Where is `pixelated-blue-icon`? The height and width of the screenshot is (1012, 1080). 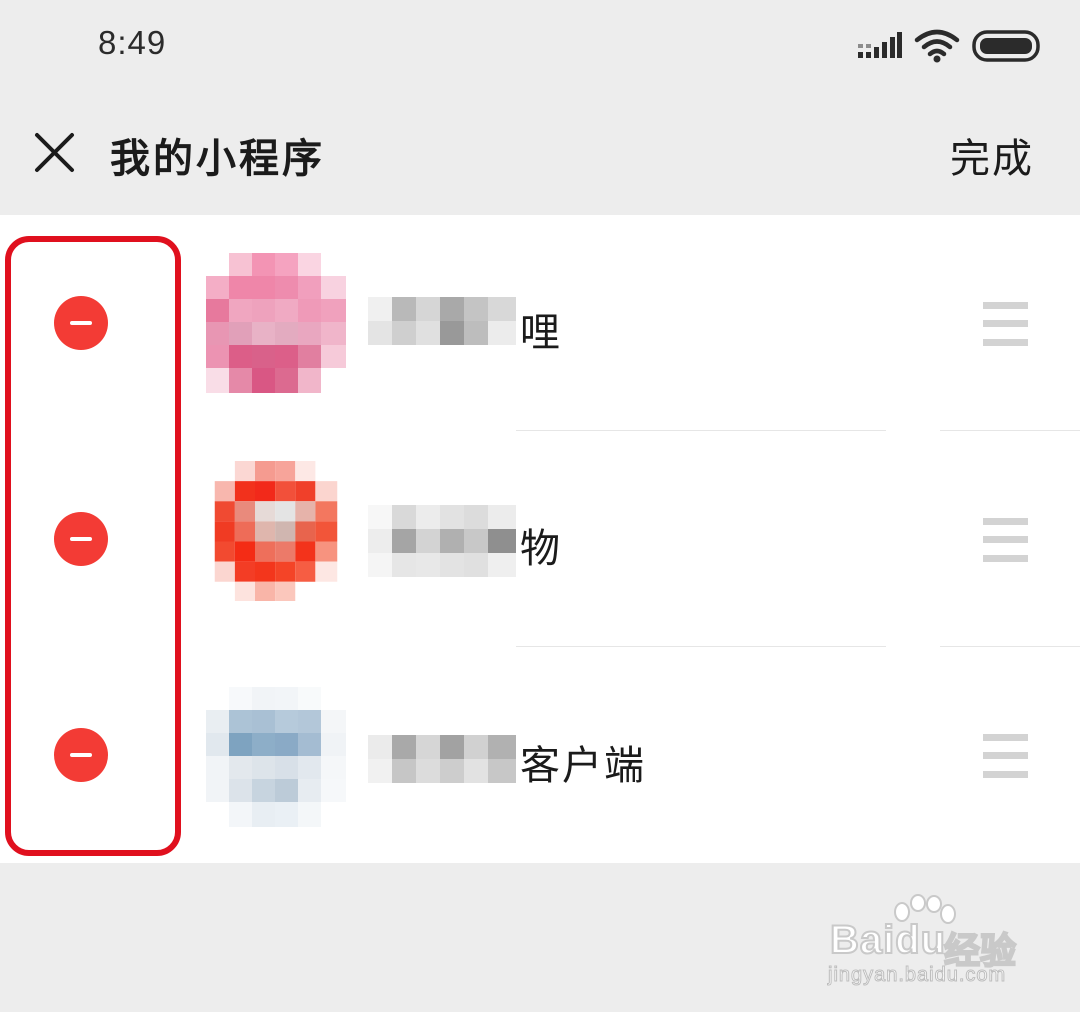 pixelated-blue-icon is located at coordinates (276, 757).